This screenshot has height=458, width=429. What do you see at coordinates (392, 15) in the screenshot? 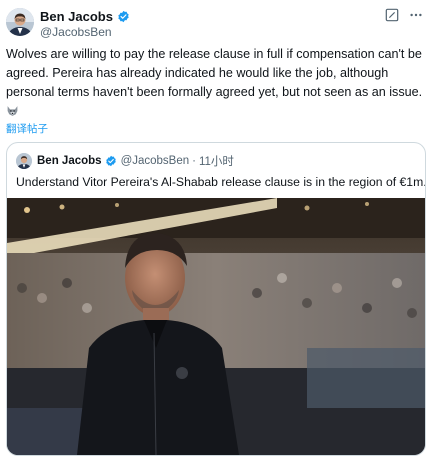
I see `grok-icon` at bounding box center [392, 15].